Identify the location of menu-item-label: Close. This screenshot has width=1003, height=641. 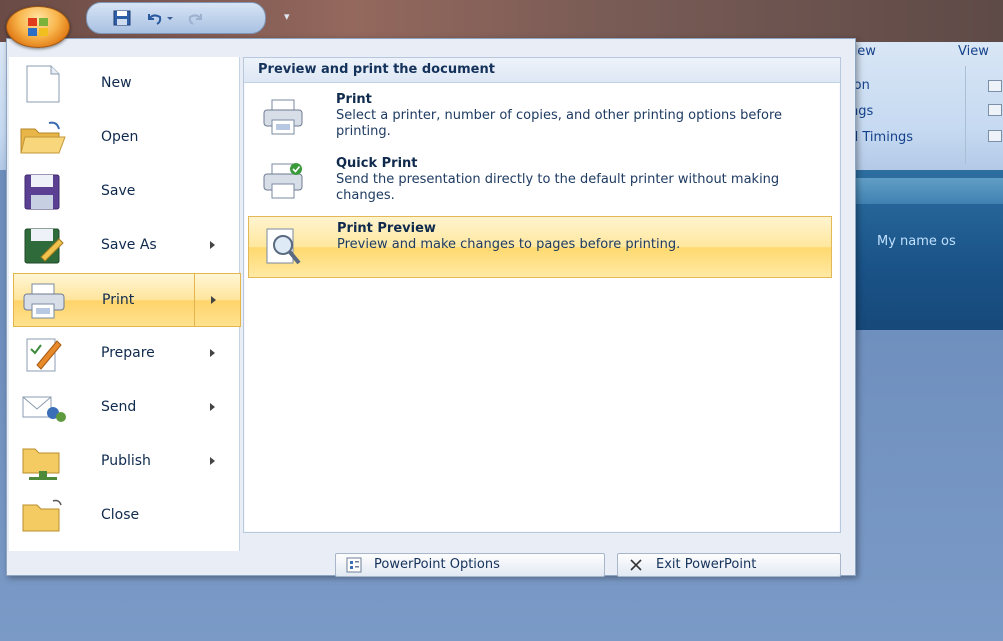
(120, 515).